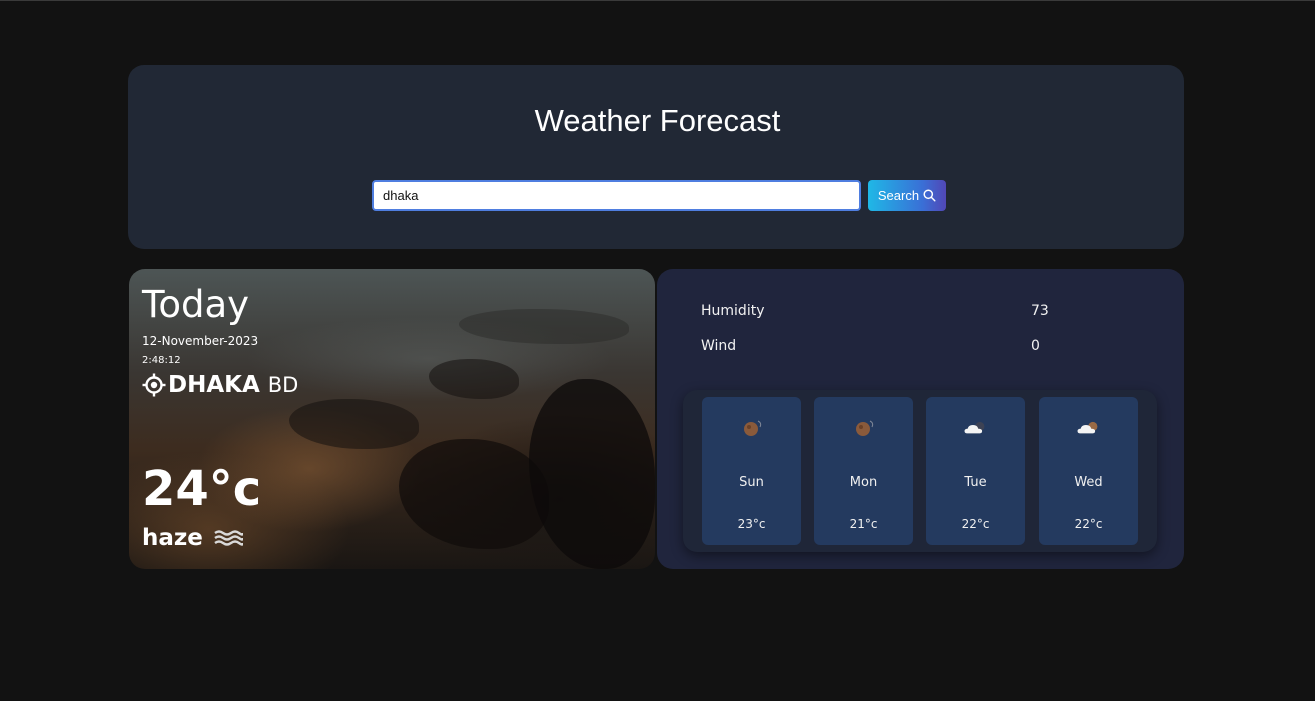  I want to click on search-button: Search, so click(907, 195).